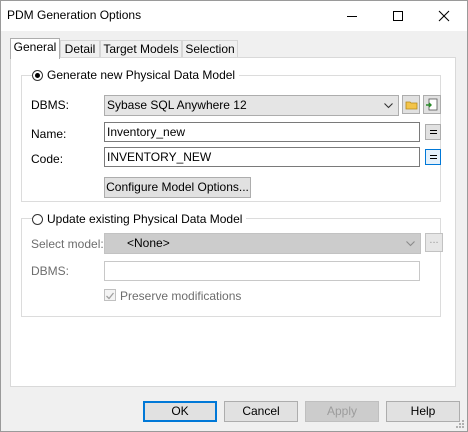  What do you see at coordinates (50, 271) in the screenshot?
I see `existing-dbms-label: DBMS:` at bounding box center [50, 271].